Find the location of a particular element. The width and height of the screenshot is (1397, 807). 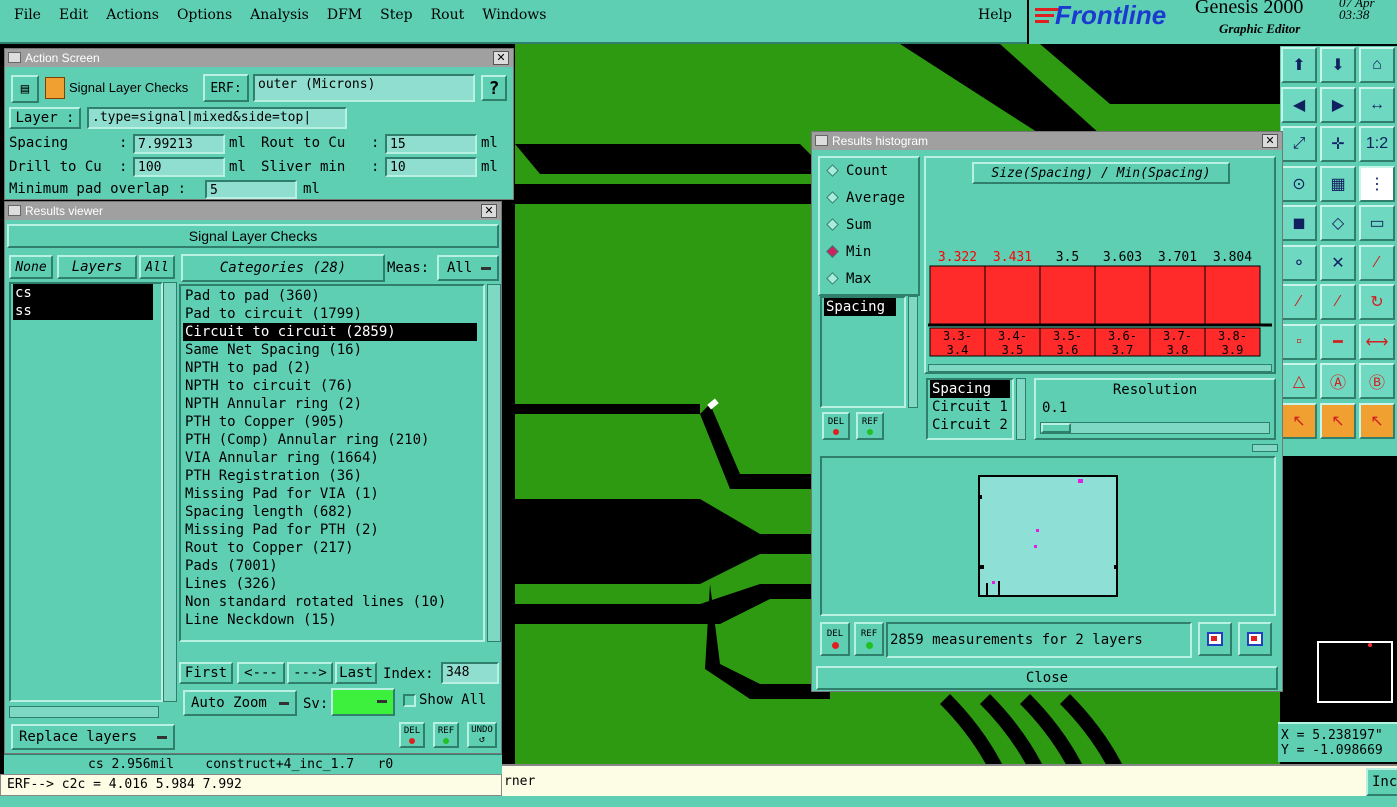

bracket-icon: ⟷ is located at coordinates (1377, 341).